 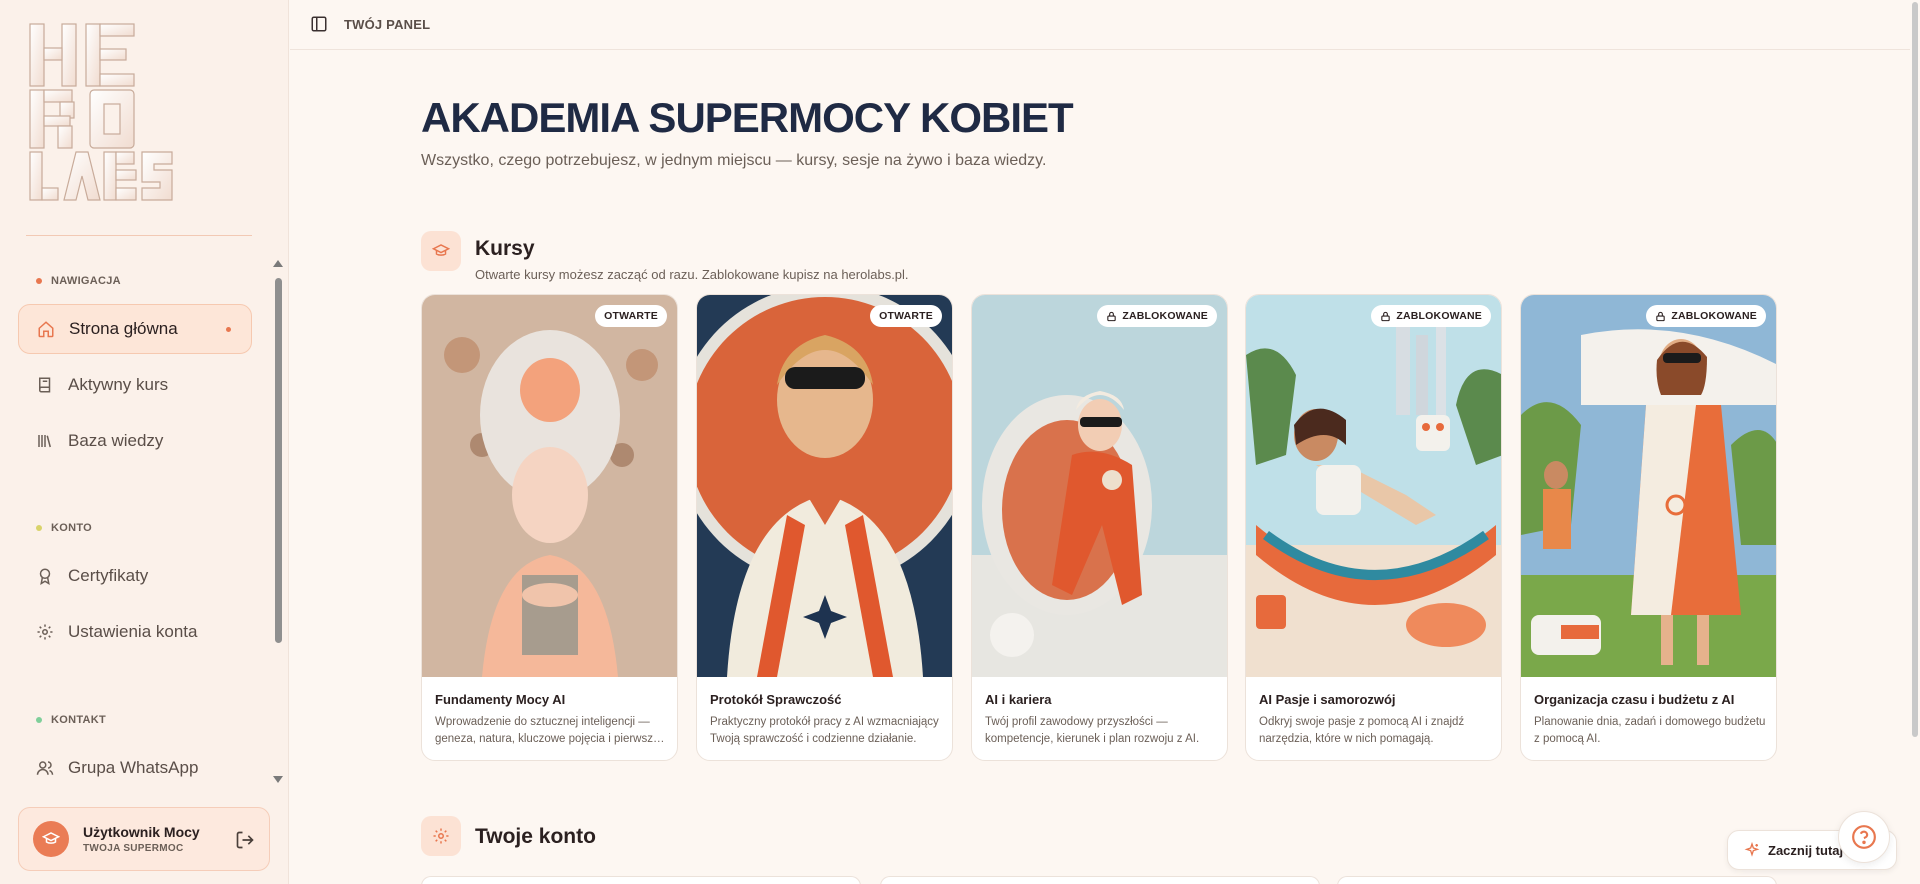 I want to click on section-label-navigation: NAWIGACJA, so click(x=78, y=281).